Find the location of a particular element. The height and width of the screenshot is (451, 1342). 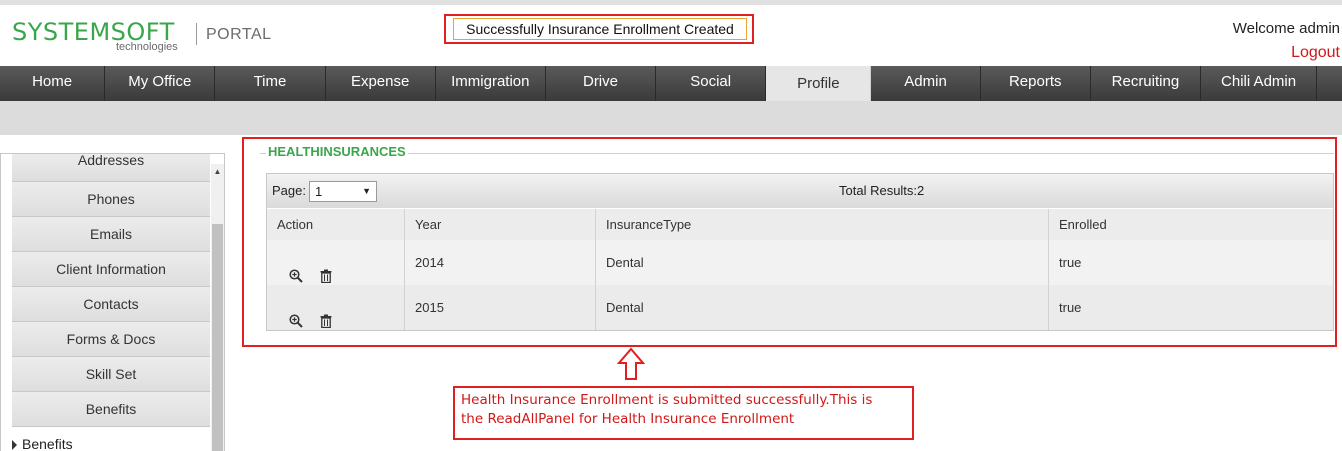

page-select: 1 ▼ is located at coordinates (343, 191).